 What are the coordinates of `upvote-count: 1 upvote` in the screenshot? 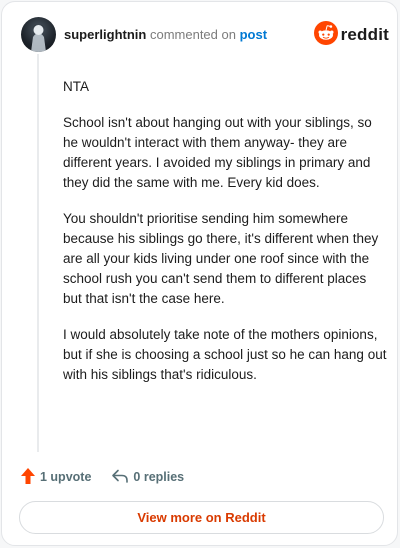 It's located at (66, 477).